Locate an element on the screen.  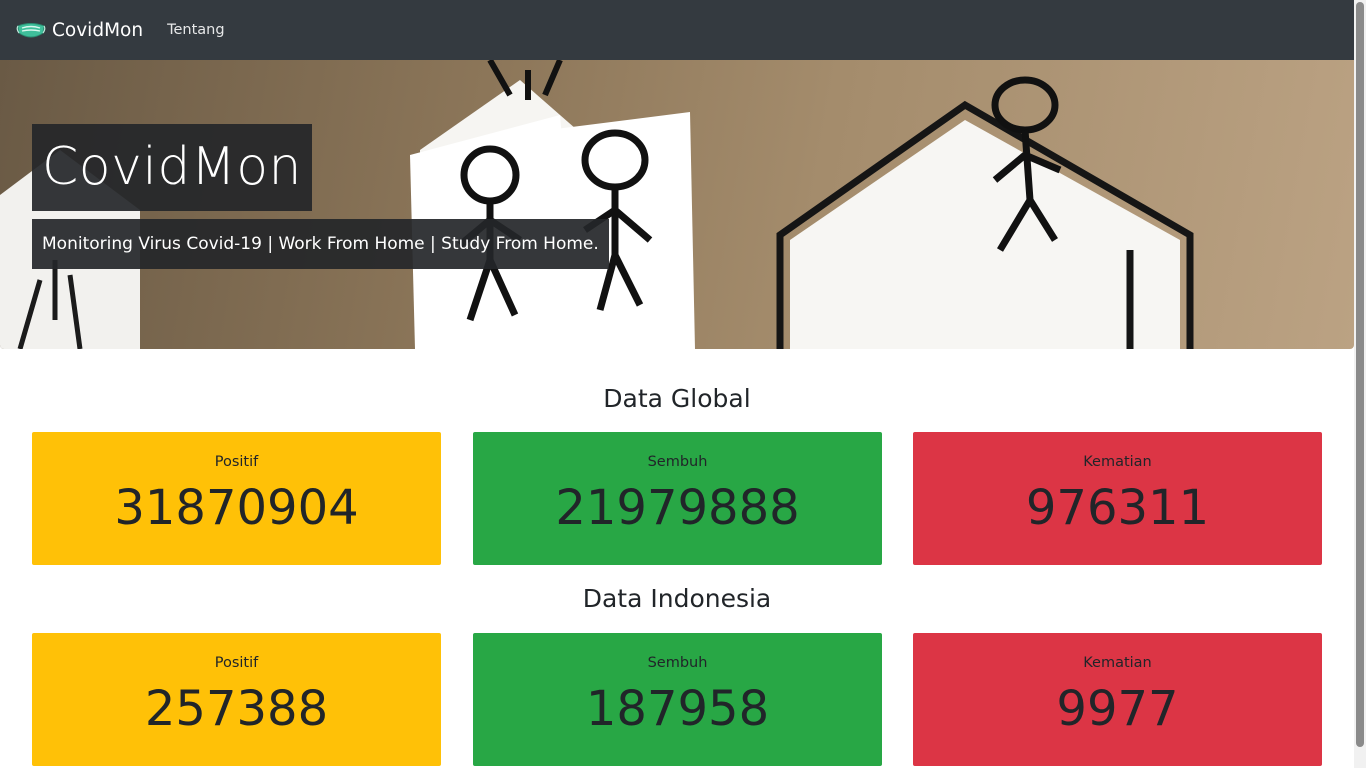
global-recovered-card: Sembuh 21979888 is located at coordinates (677, 498).